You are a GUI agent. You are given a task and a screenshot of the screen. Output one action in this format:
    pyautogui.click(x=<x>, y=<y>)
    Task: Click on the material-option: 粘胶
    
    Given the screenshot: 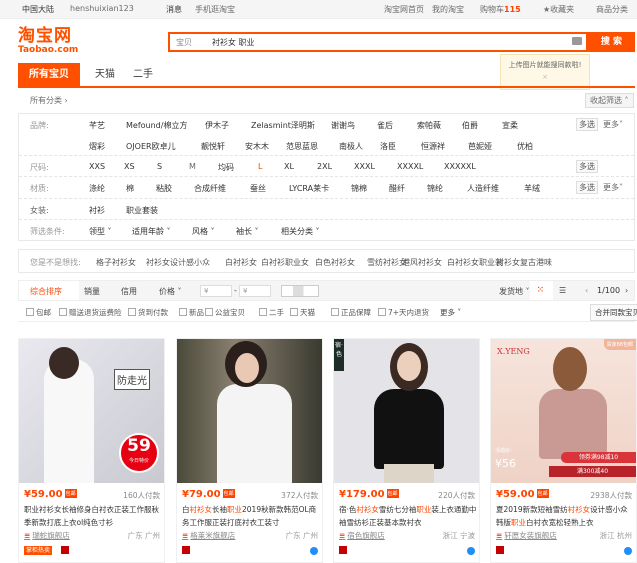 What is the action you would take?
    pyautogui.click(x=164, y=188)
    